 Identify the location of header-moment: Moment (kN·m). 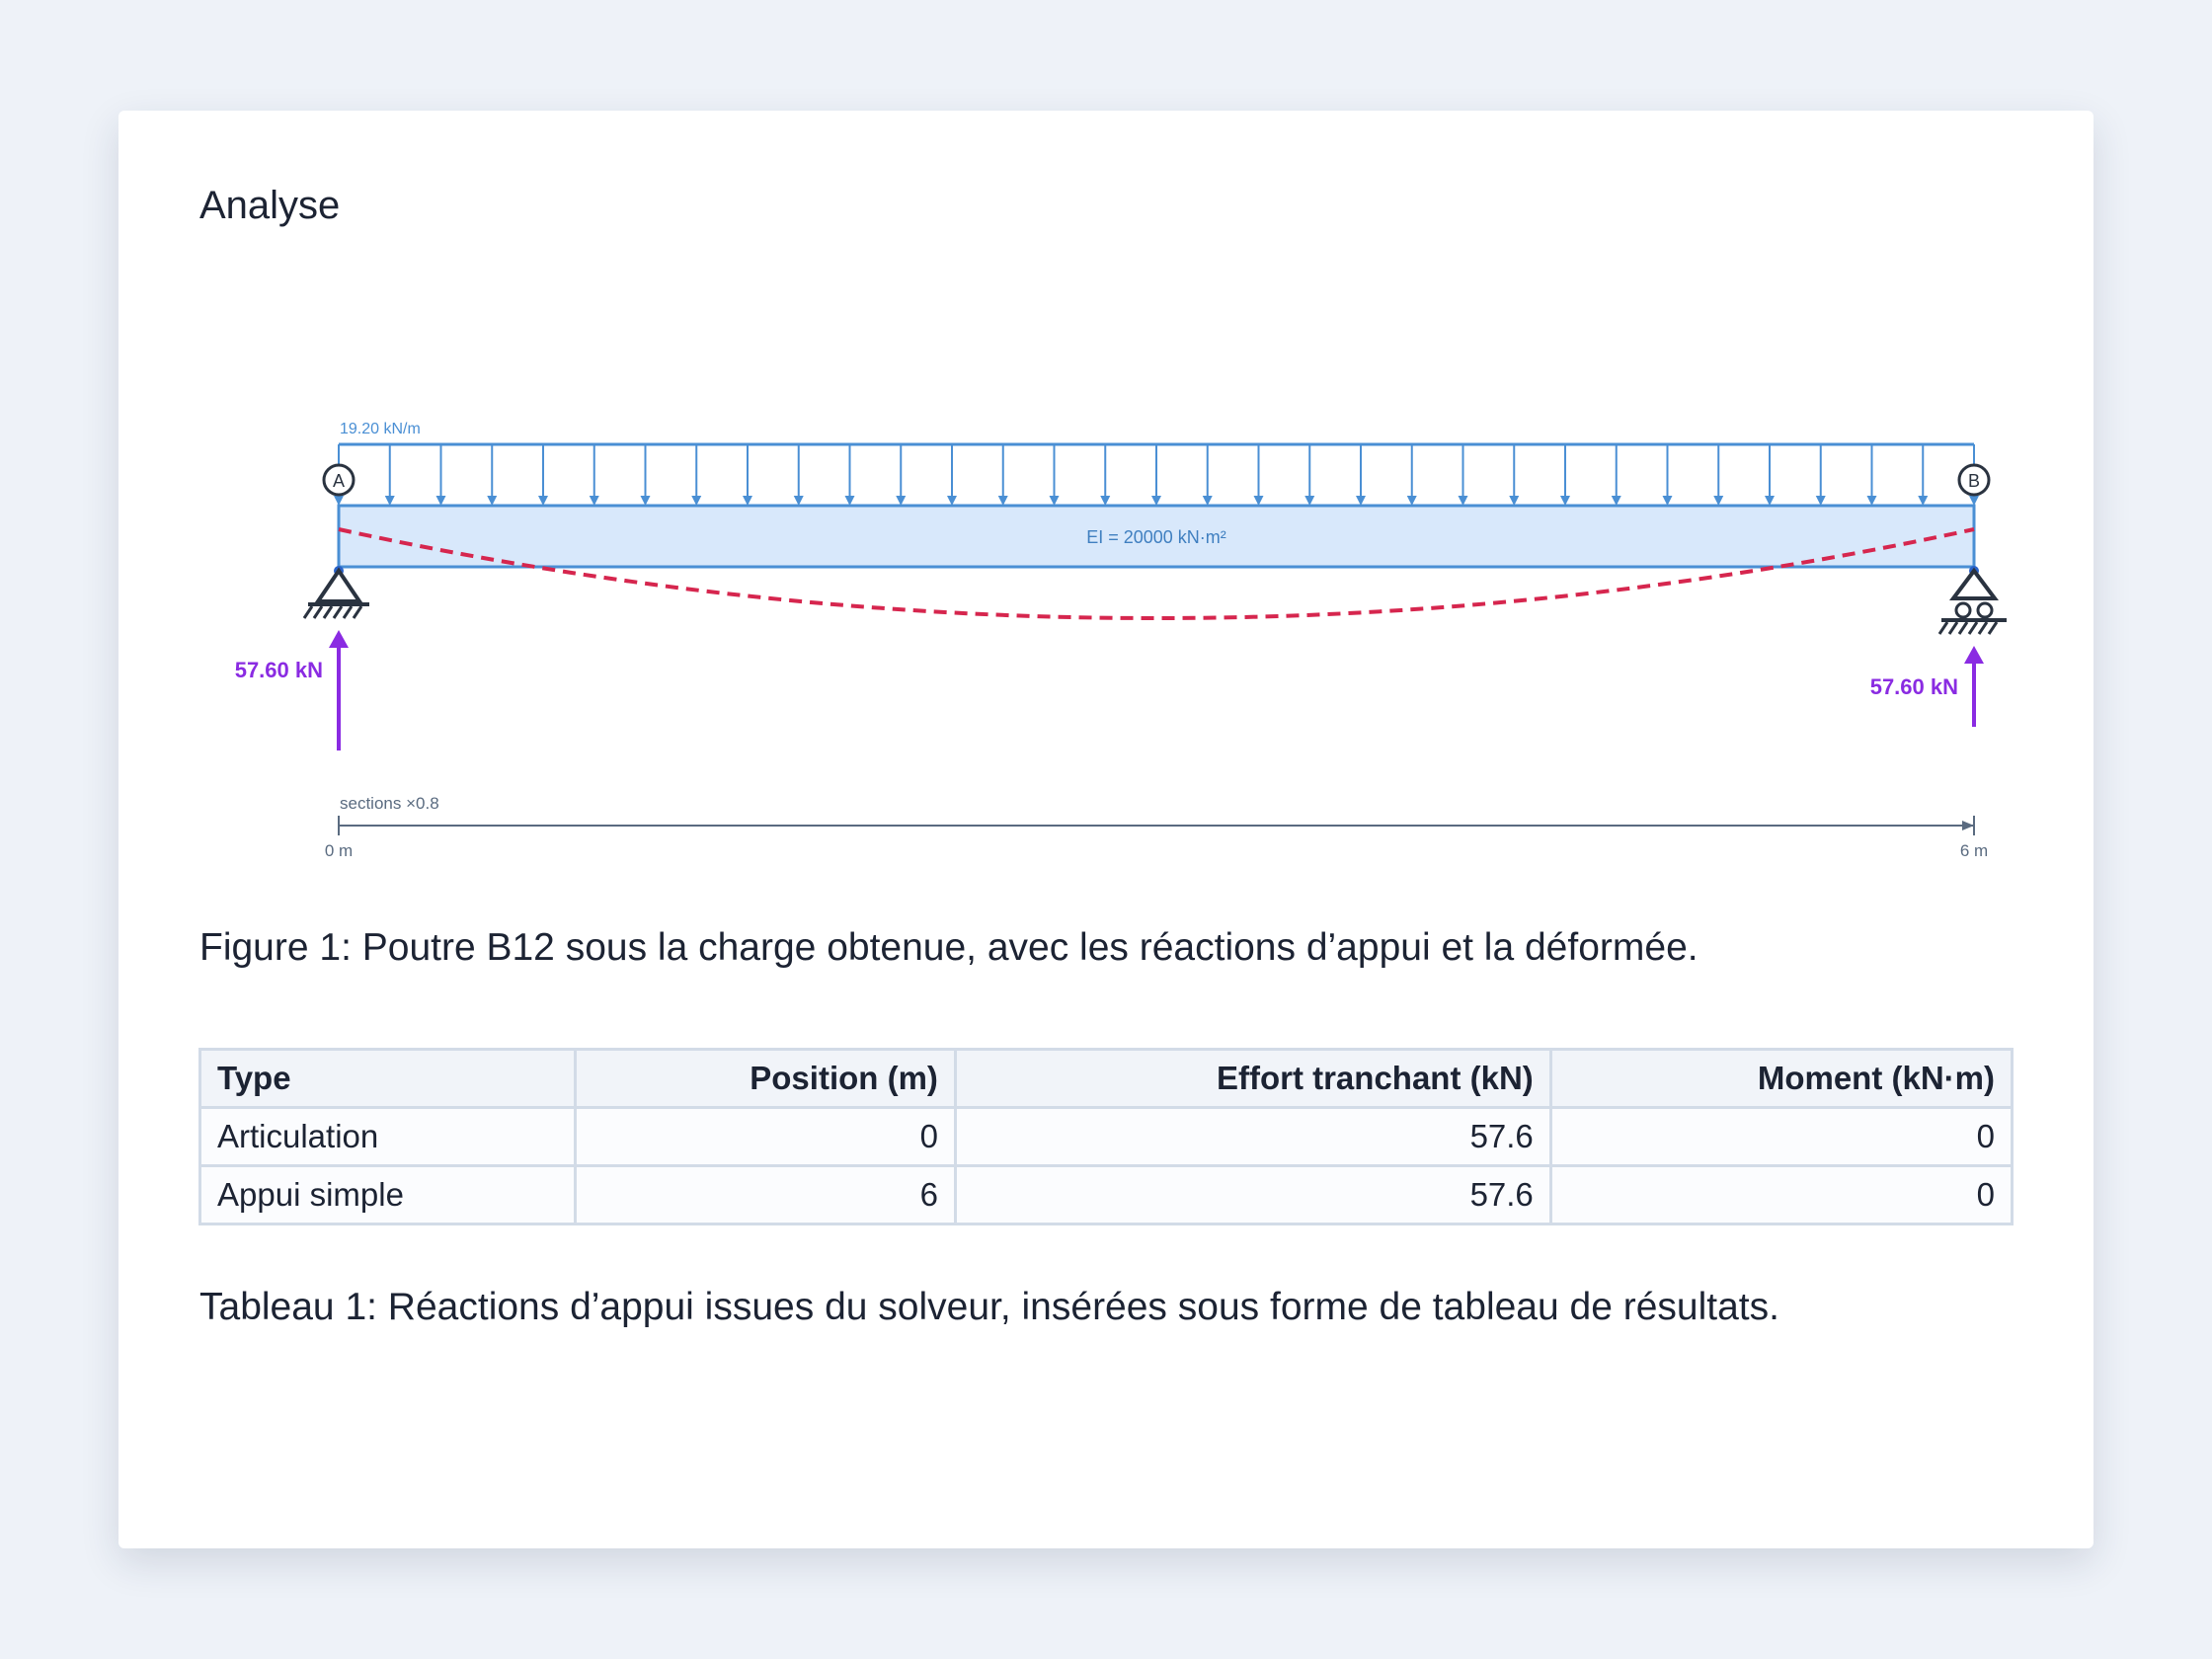
(1781, 1079).